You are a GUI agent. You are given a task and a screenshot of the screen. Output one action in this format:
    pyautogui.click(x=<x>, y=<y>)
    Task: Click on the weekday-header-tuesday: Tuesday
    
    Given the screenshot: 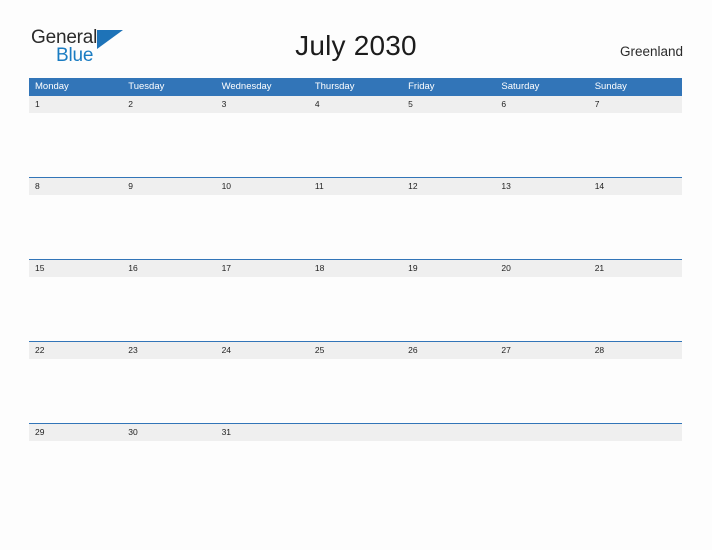 What is the action you would take?
    pyautogui.click(x=146, y=86)
    